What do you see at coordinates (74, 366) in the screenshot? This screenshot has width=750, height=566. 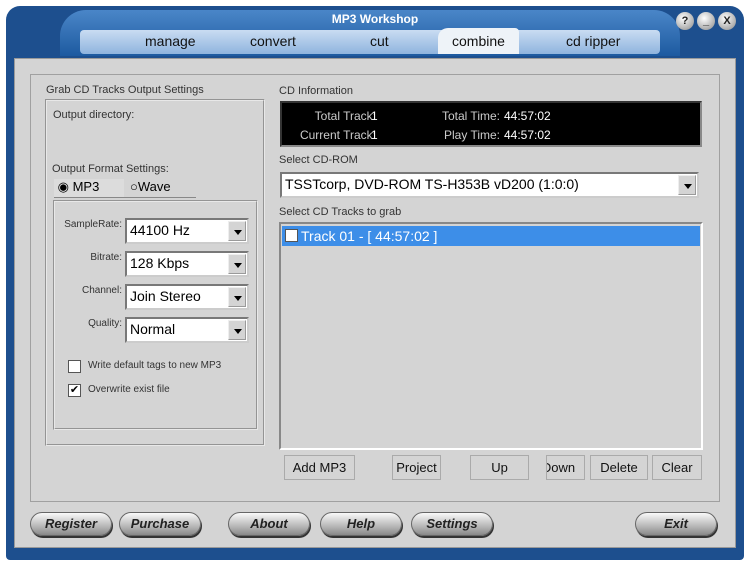 I see `write-tags-checkbox` at bounding box center [74, 366].